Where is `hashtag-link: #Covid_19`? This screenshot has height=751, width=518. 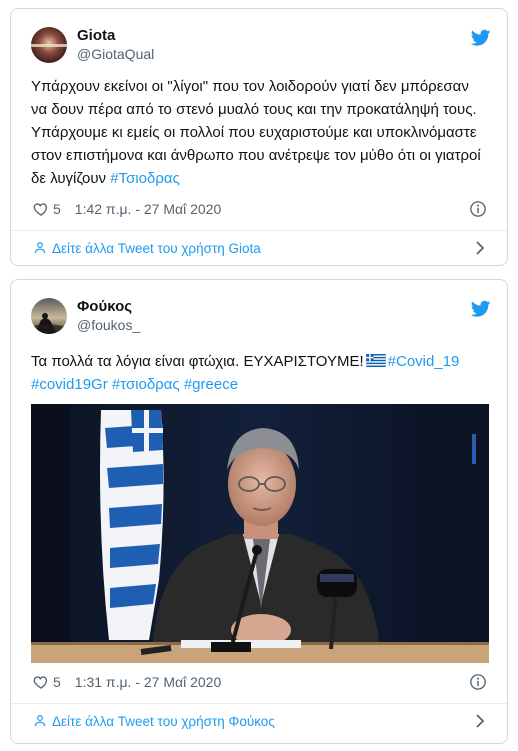 hashtag-link: #Covid_19 is located at coordinates (424, 361).